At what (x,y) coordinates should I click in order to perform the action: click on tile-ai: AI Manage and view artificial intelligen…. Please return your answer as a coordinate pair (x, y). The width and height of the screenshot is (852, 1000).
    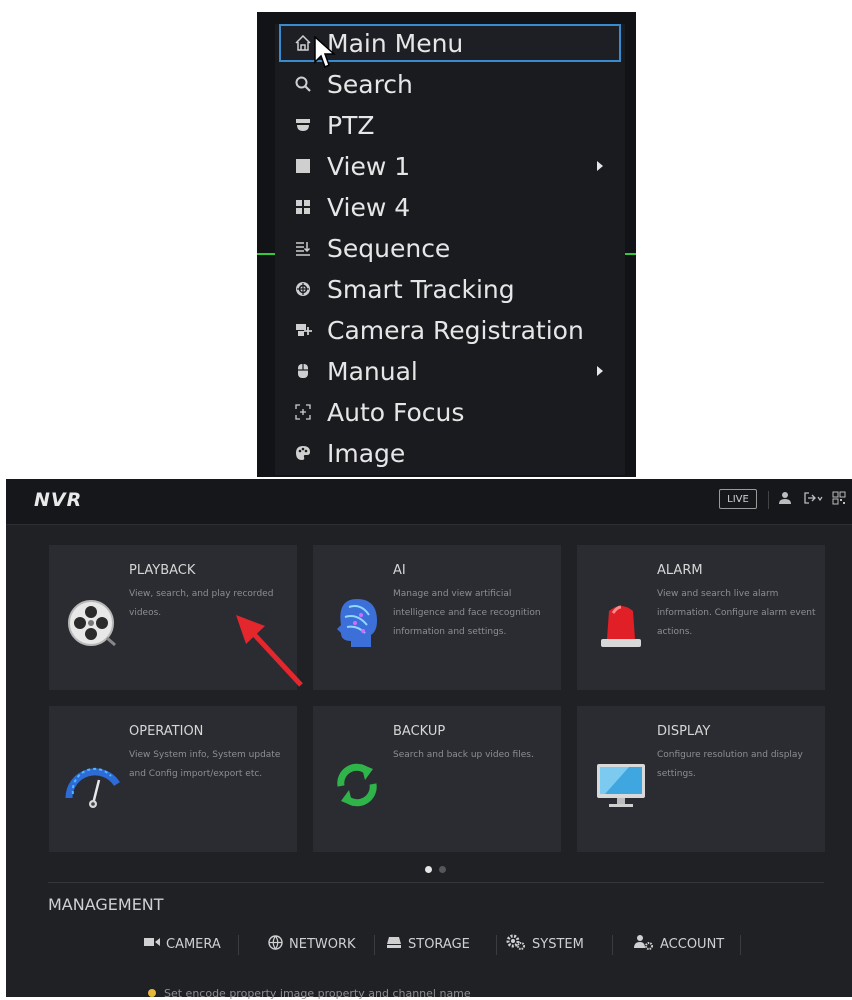
    Looking at the image, I should click on (437, 617).